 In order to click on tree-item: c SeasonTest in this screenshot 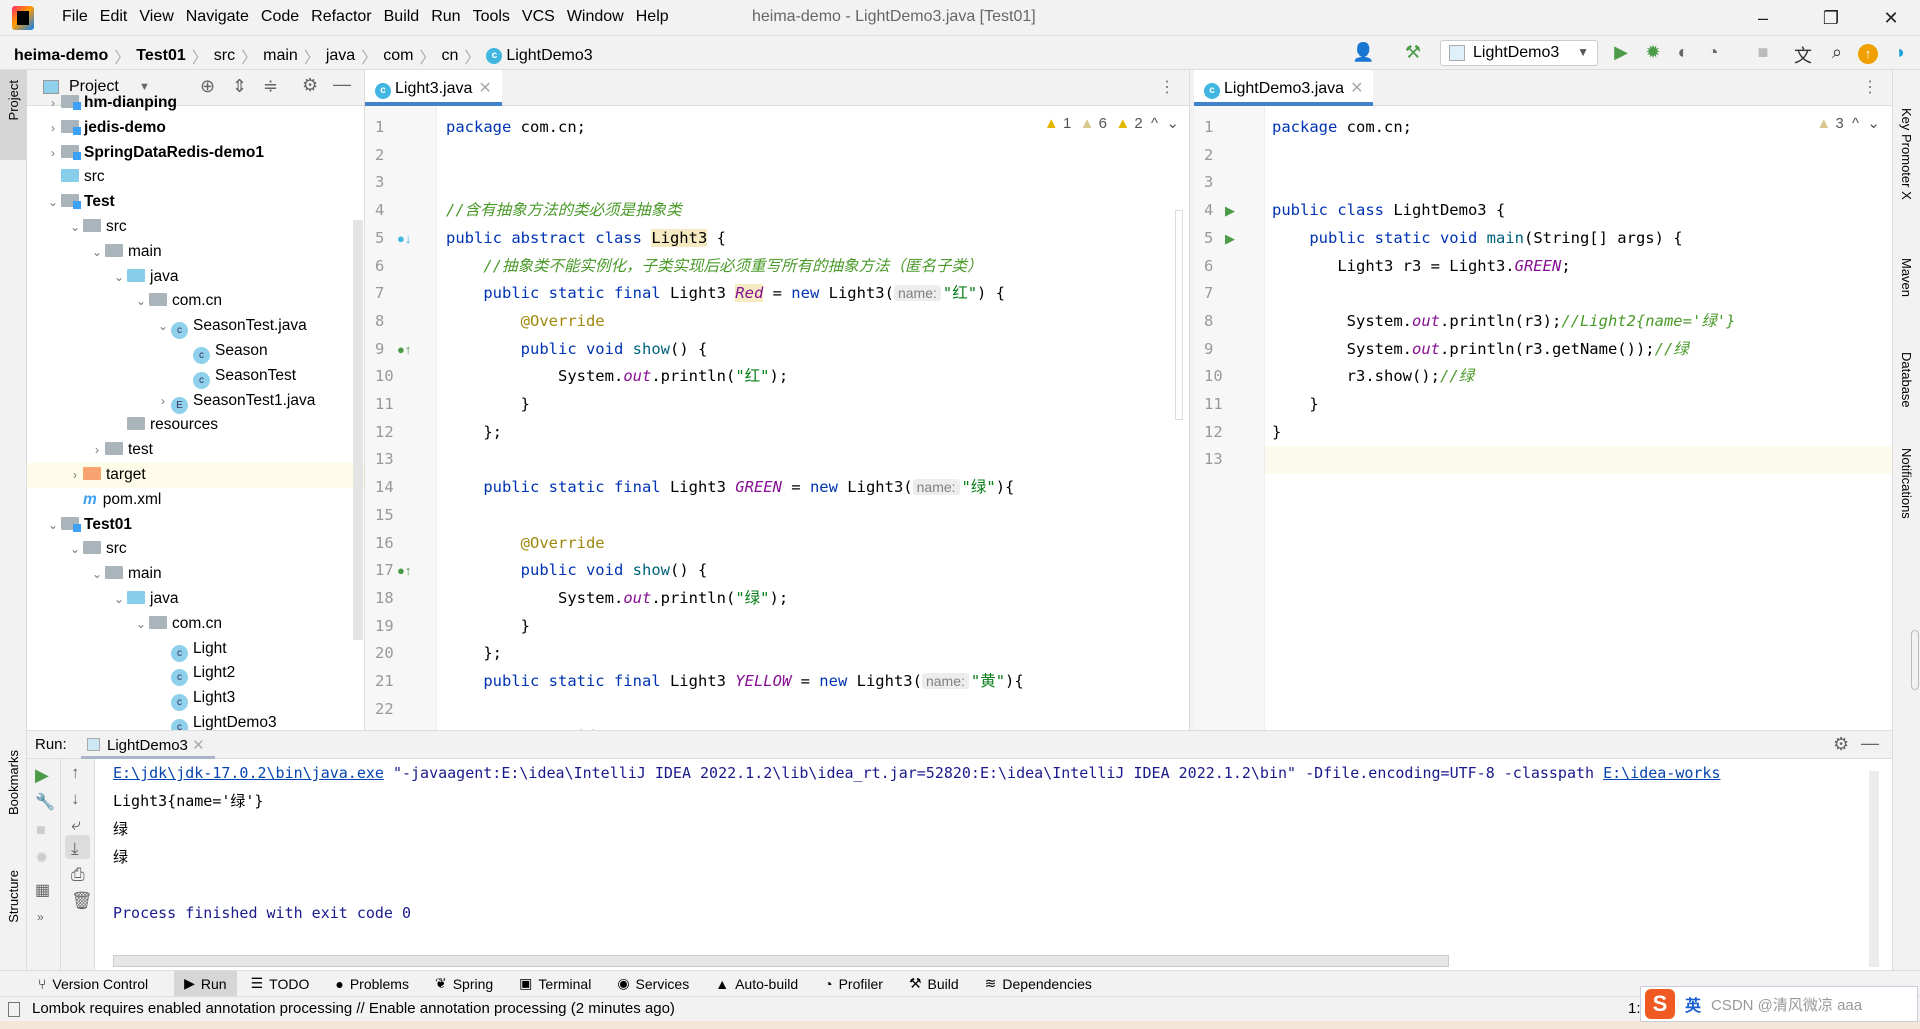, I will do `click(195, 376)`.